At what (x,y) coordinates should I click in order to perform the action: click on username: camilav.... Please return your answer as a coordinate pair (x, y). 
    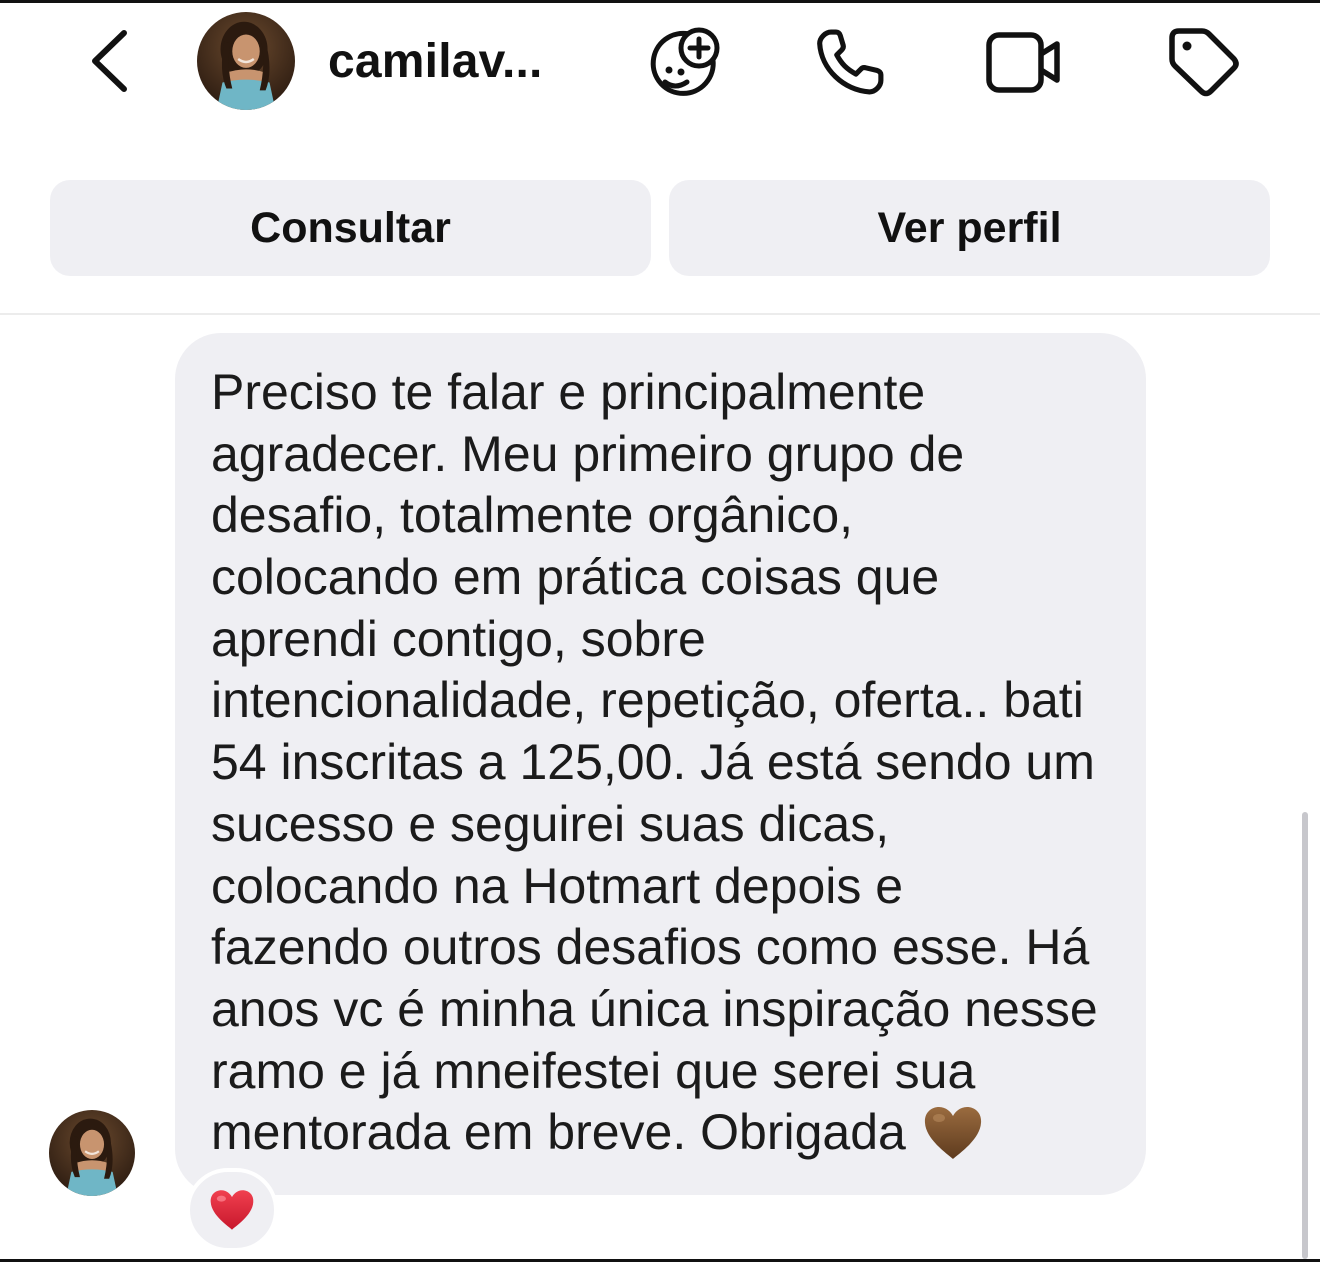
    Looking at the image, I should click on (435, 62).